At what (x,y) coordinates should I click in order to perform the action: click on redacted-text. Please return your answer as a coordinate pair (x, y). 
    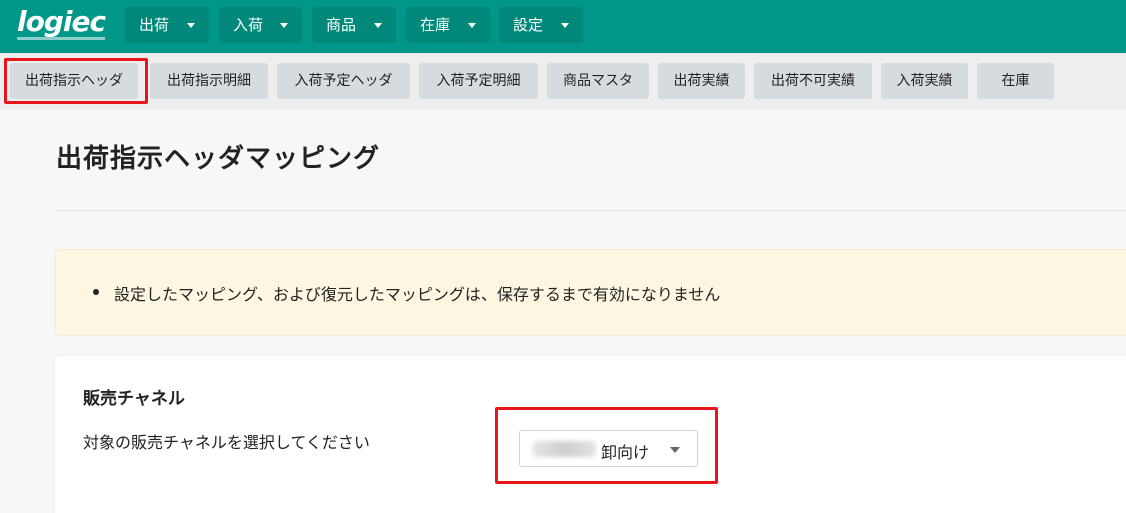
    Looking at the image, I should click on (564, 449).